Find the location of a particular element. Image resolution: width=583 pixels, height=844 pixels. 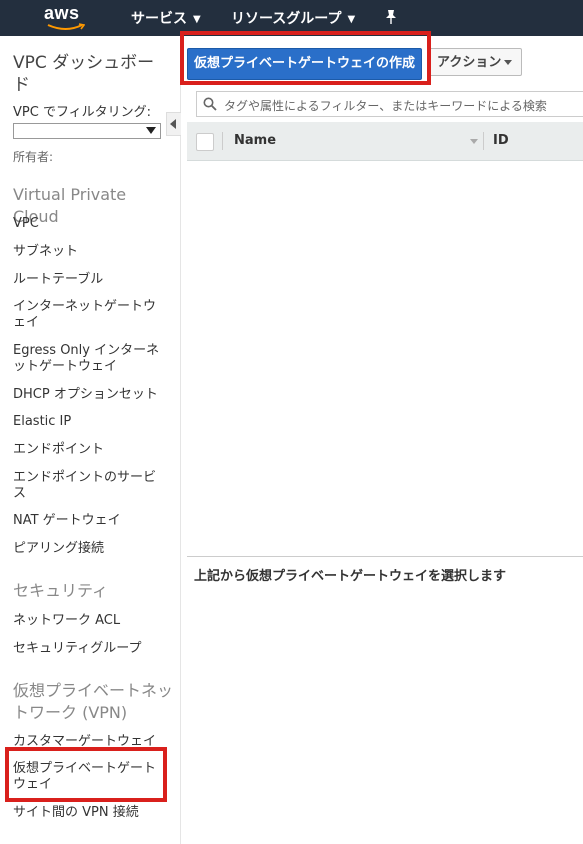

sidebar-item-route-tables: ルートテーブル is located at coordinates (89, 280).